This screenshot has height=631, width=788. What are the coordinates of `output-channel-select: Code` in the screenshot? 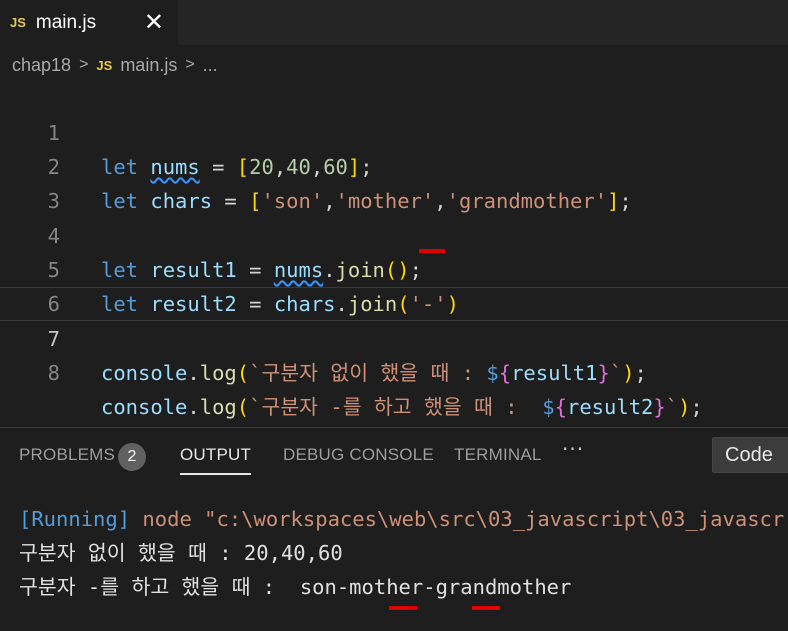 It's located at (750, 455).